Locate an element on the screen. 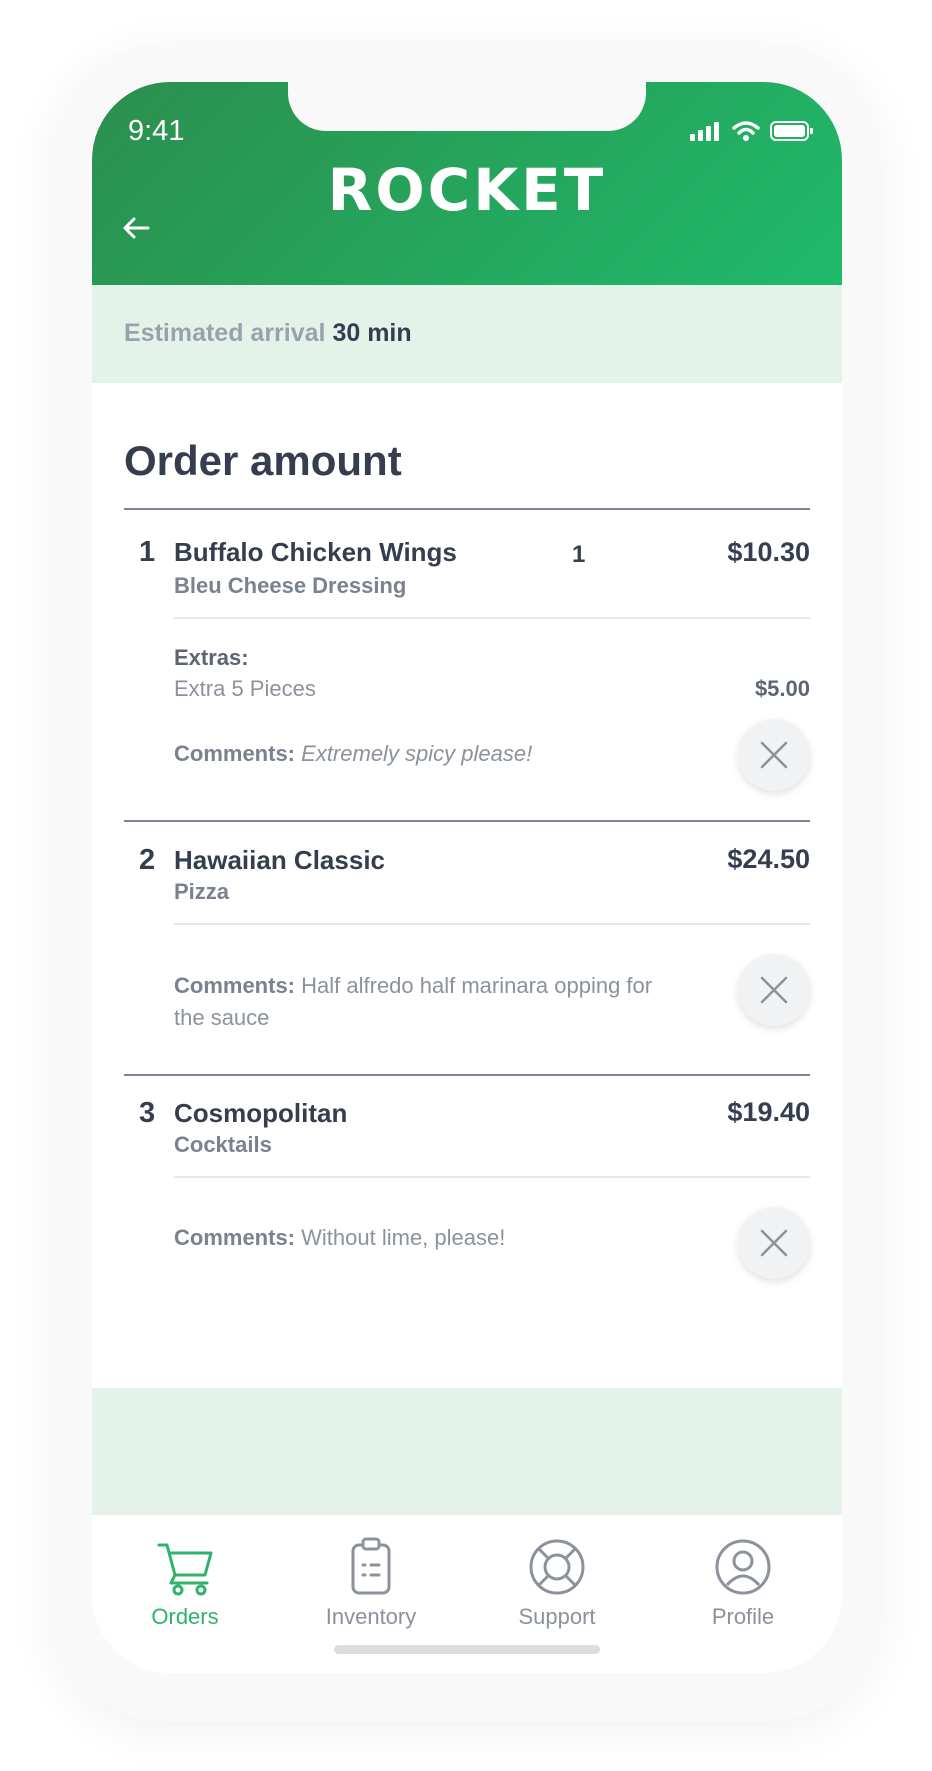 The height and width of the screenshot is (1771, 932). item-number: 3 is located at coordinates (147, 1113).